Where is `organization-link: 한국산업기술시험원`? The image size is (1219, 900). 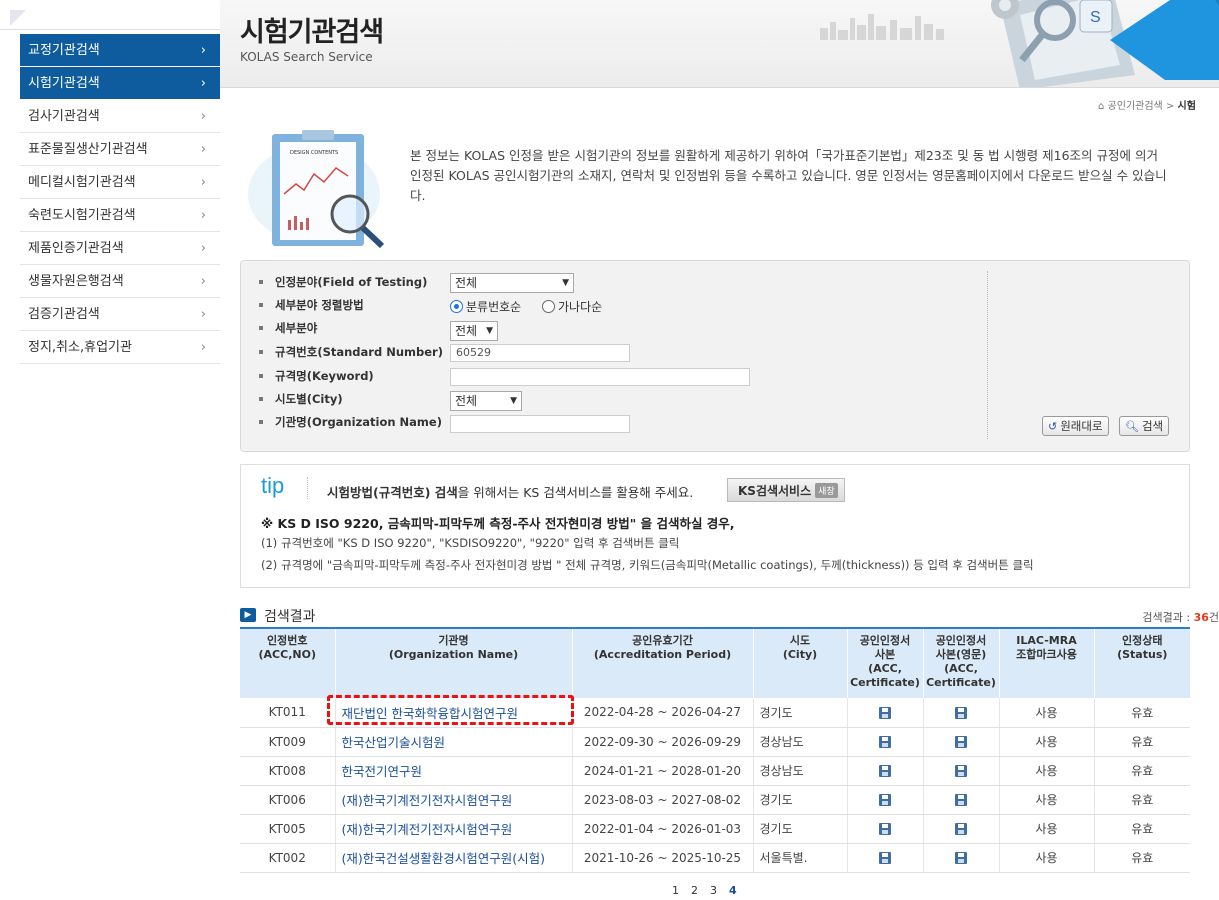 organization-link: 한국산업기술시험원 is located at coordinates (454, 742).